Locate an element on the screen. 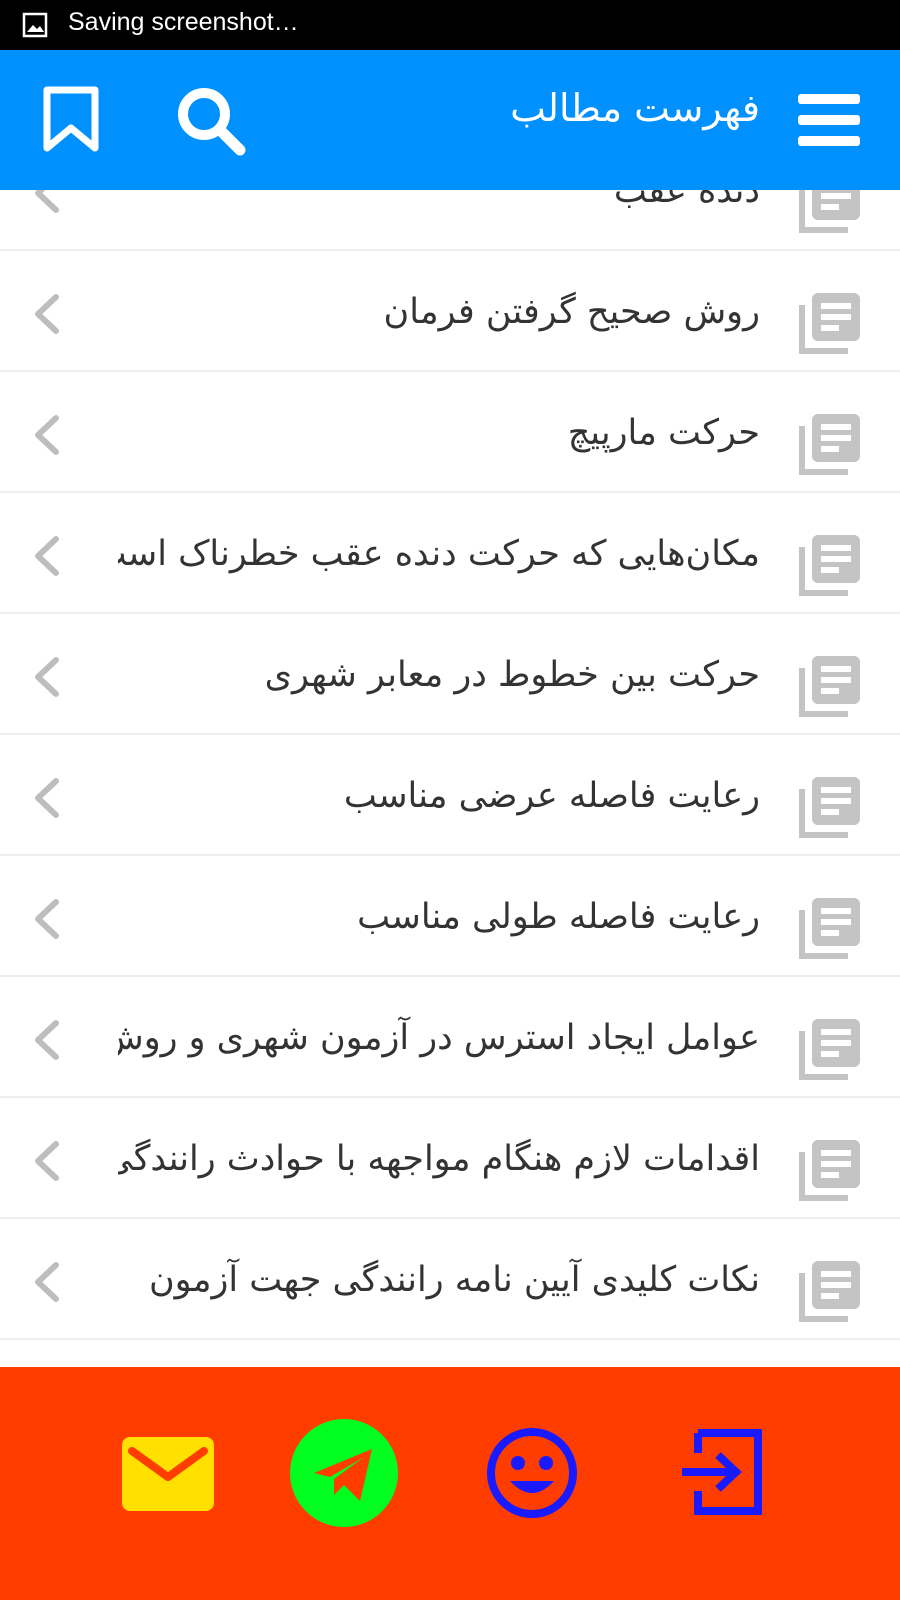  list-item: مکان‌هایی که حرکت دنده عقب خطرناک است is located at coordinates (450, 553).